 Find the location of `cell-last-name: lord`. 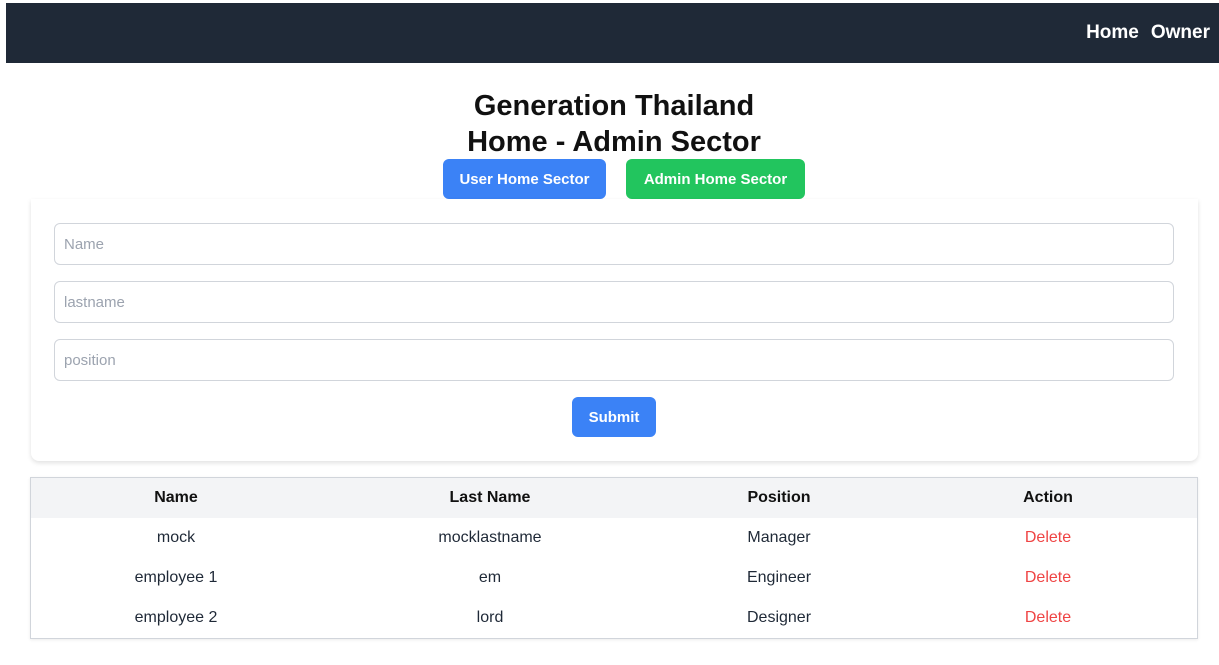

cell-last-name: lord is located at coordinates (490, 617).